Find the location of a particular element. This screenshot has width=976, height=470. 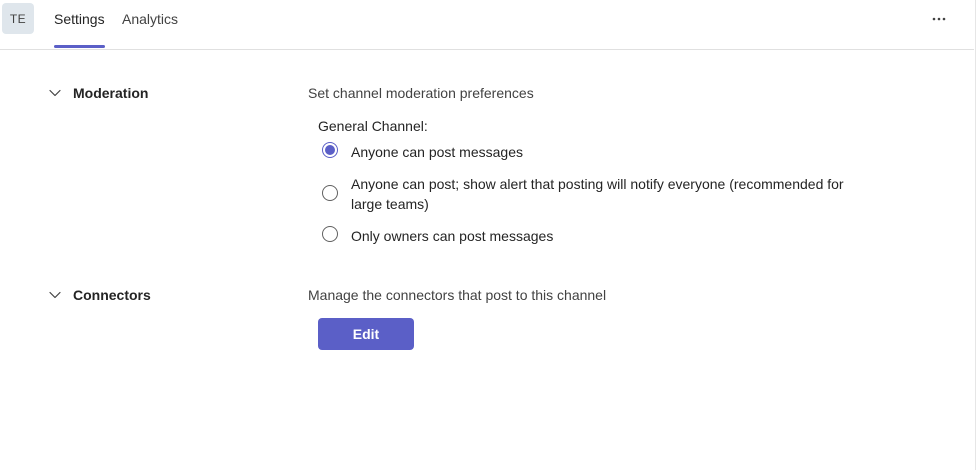

moderation-description: Set channel moderation preferences is located at coordinates (421, 93).